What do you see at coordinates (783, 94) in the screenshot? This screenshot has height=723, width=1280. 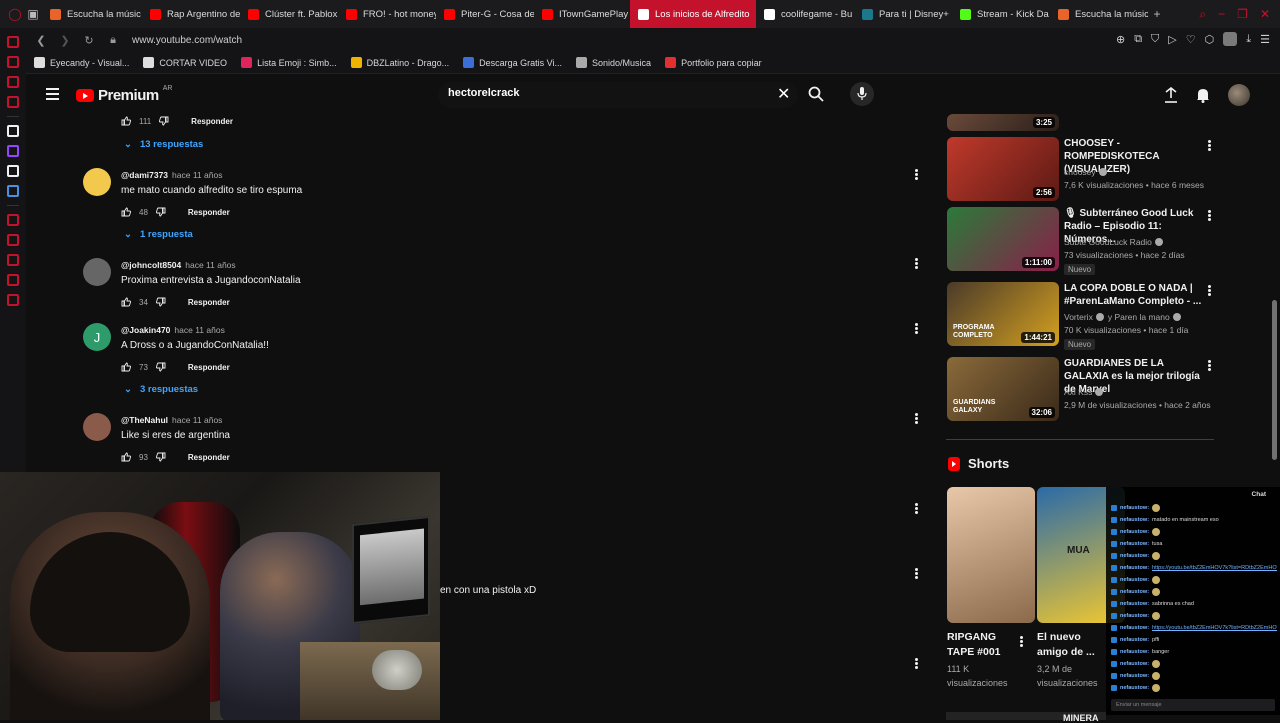 I see `clear-search-icon: ✕` at bounding box center [783, 94].